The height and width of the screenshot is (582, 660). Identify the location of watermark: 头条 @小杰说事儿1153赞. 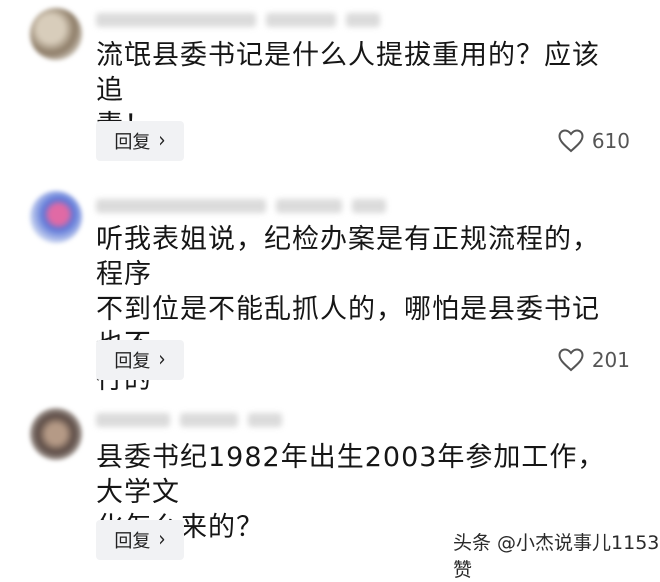
(556, 556).